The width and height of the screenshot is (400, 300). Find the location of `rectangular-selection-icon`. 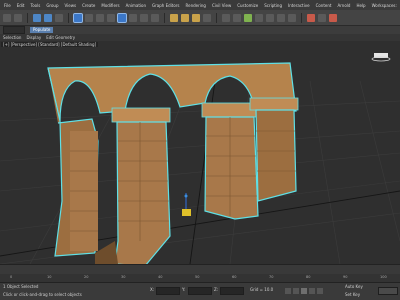

rectangular-selection-icon is located at coordinates (100, 17).